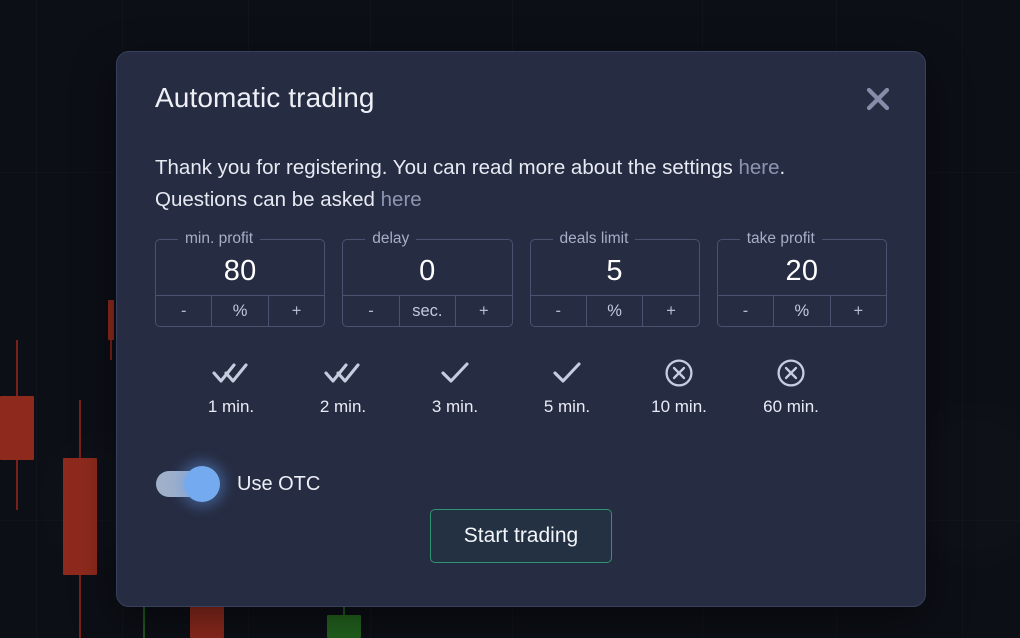  Describe the element at coordinates (219, 238) in the screenshot. I see `field-legend: min. profit` at that location.